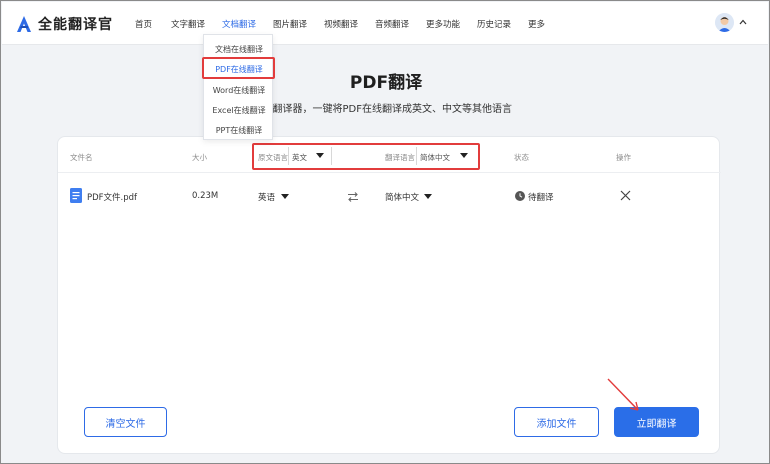  What do you see at coordinates (625, 195) in the screenshot?
I see `close-icon` at bounding box center [625, 195].